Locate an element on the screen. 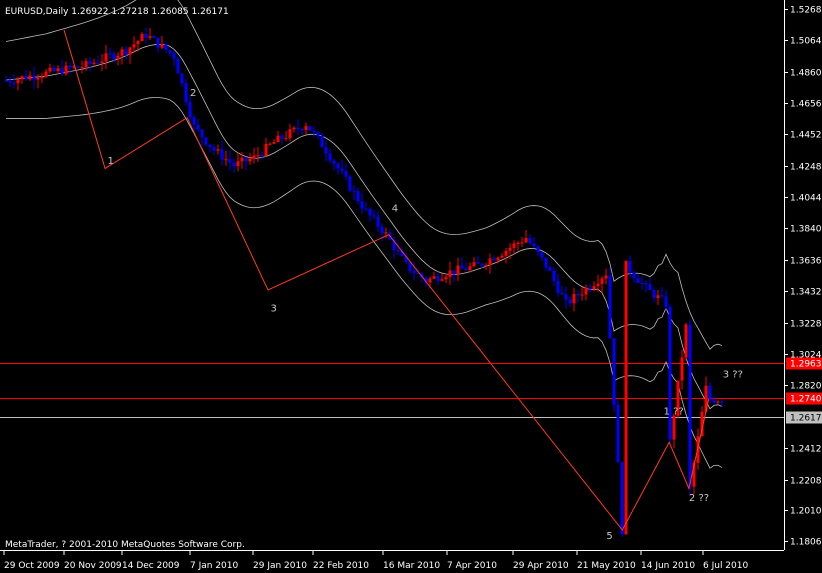 The width and height of the screenshot is (822, 573). wave-label-1: 2 is located at coordinates (193, 93).